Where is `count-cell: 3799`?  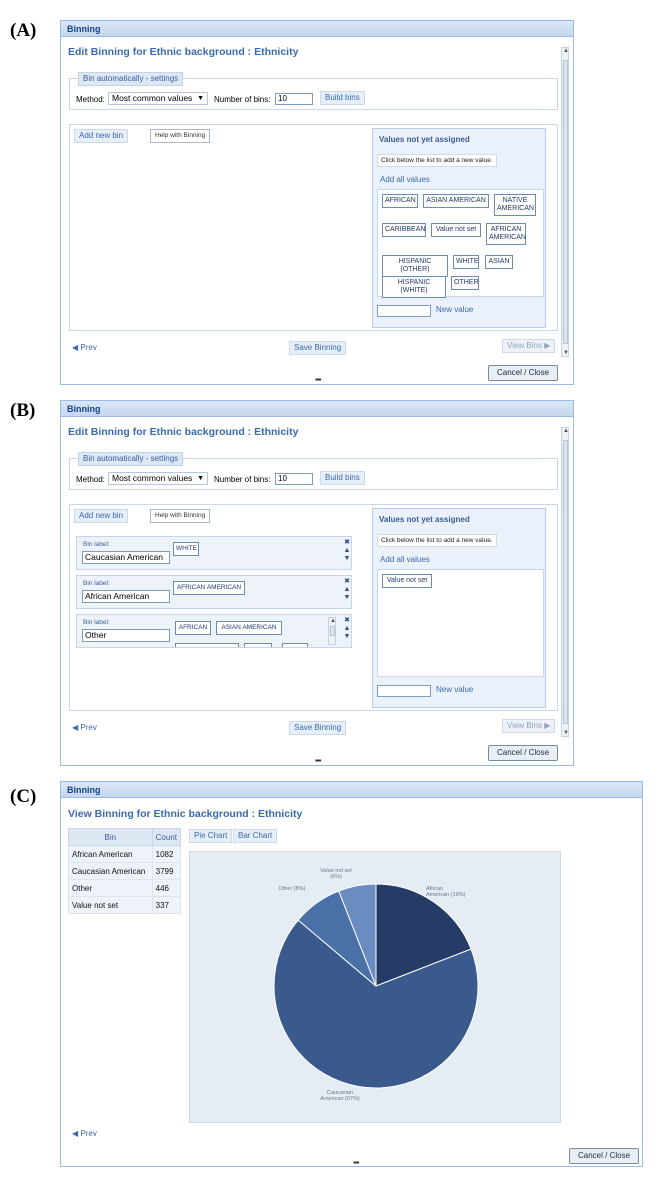
count-cell: 3799 is located at coordinates (166, 871).